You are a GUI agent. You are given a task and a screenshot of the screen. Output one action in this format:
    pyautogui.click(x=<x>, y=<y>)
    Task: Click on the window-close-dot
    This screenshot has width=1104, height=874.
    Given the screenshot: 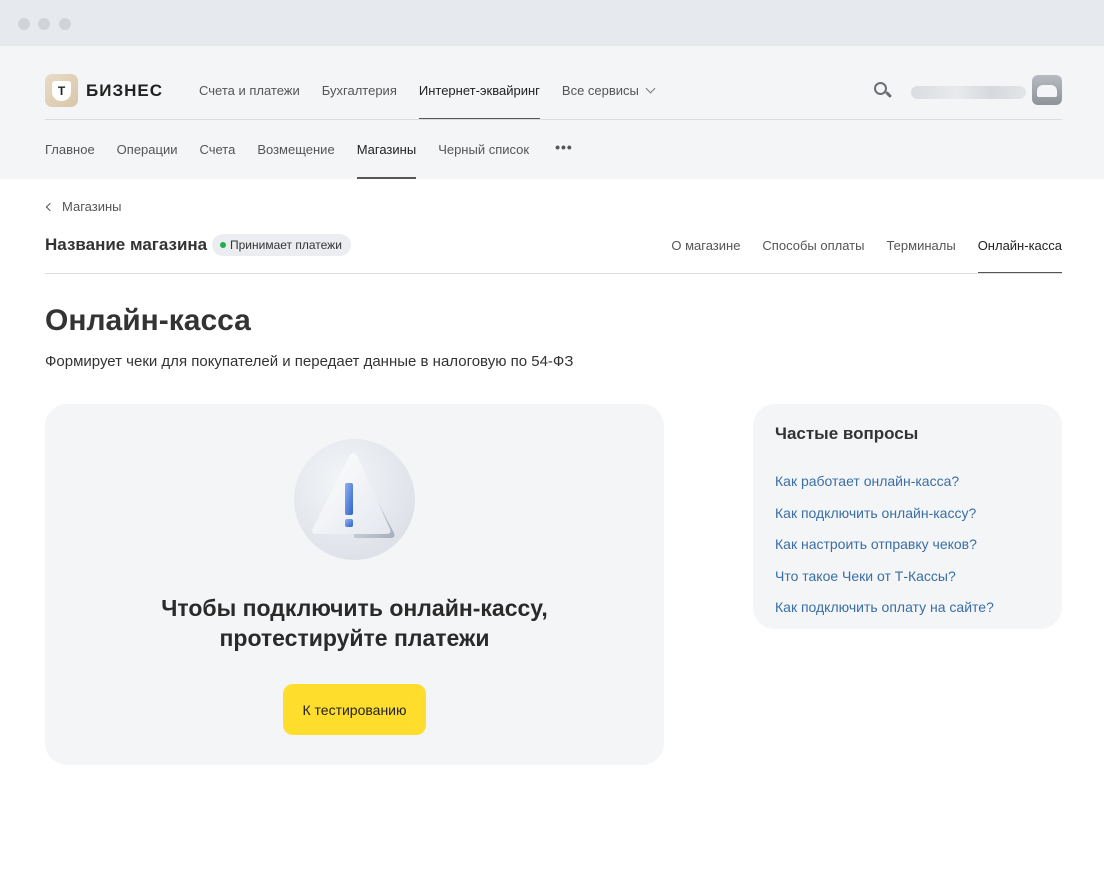 What is the action you would take?
    pyautogui.click(x=24, y=24)
    